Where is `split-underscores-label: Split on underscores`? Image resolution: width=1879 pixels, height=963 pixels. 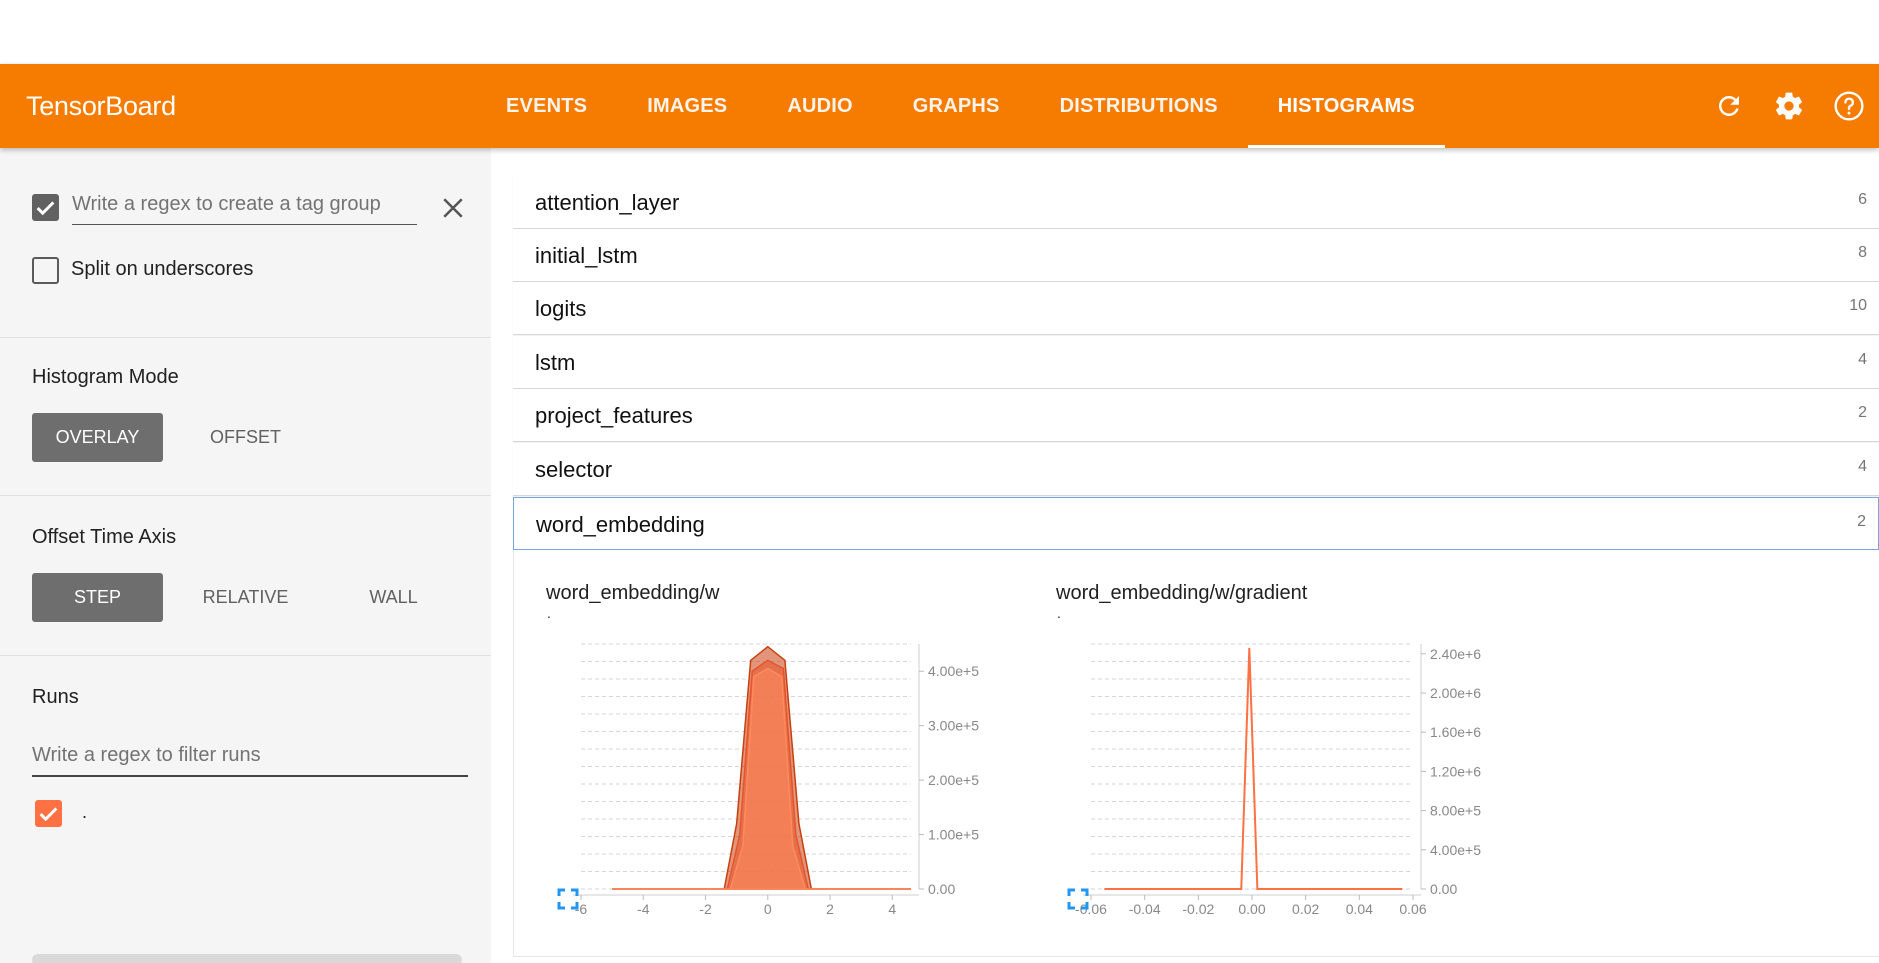
split-underscores-label: Split on underscores is located at coordinates (162, 269).